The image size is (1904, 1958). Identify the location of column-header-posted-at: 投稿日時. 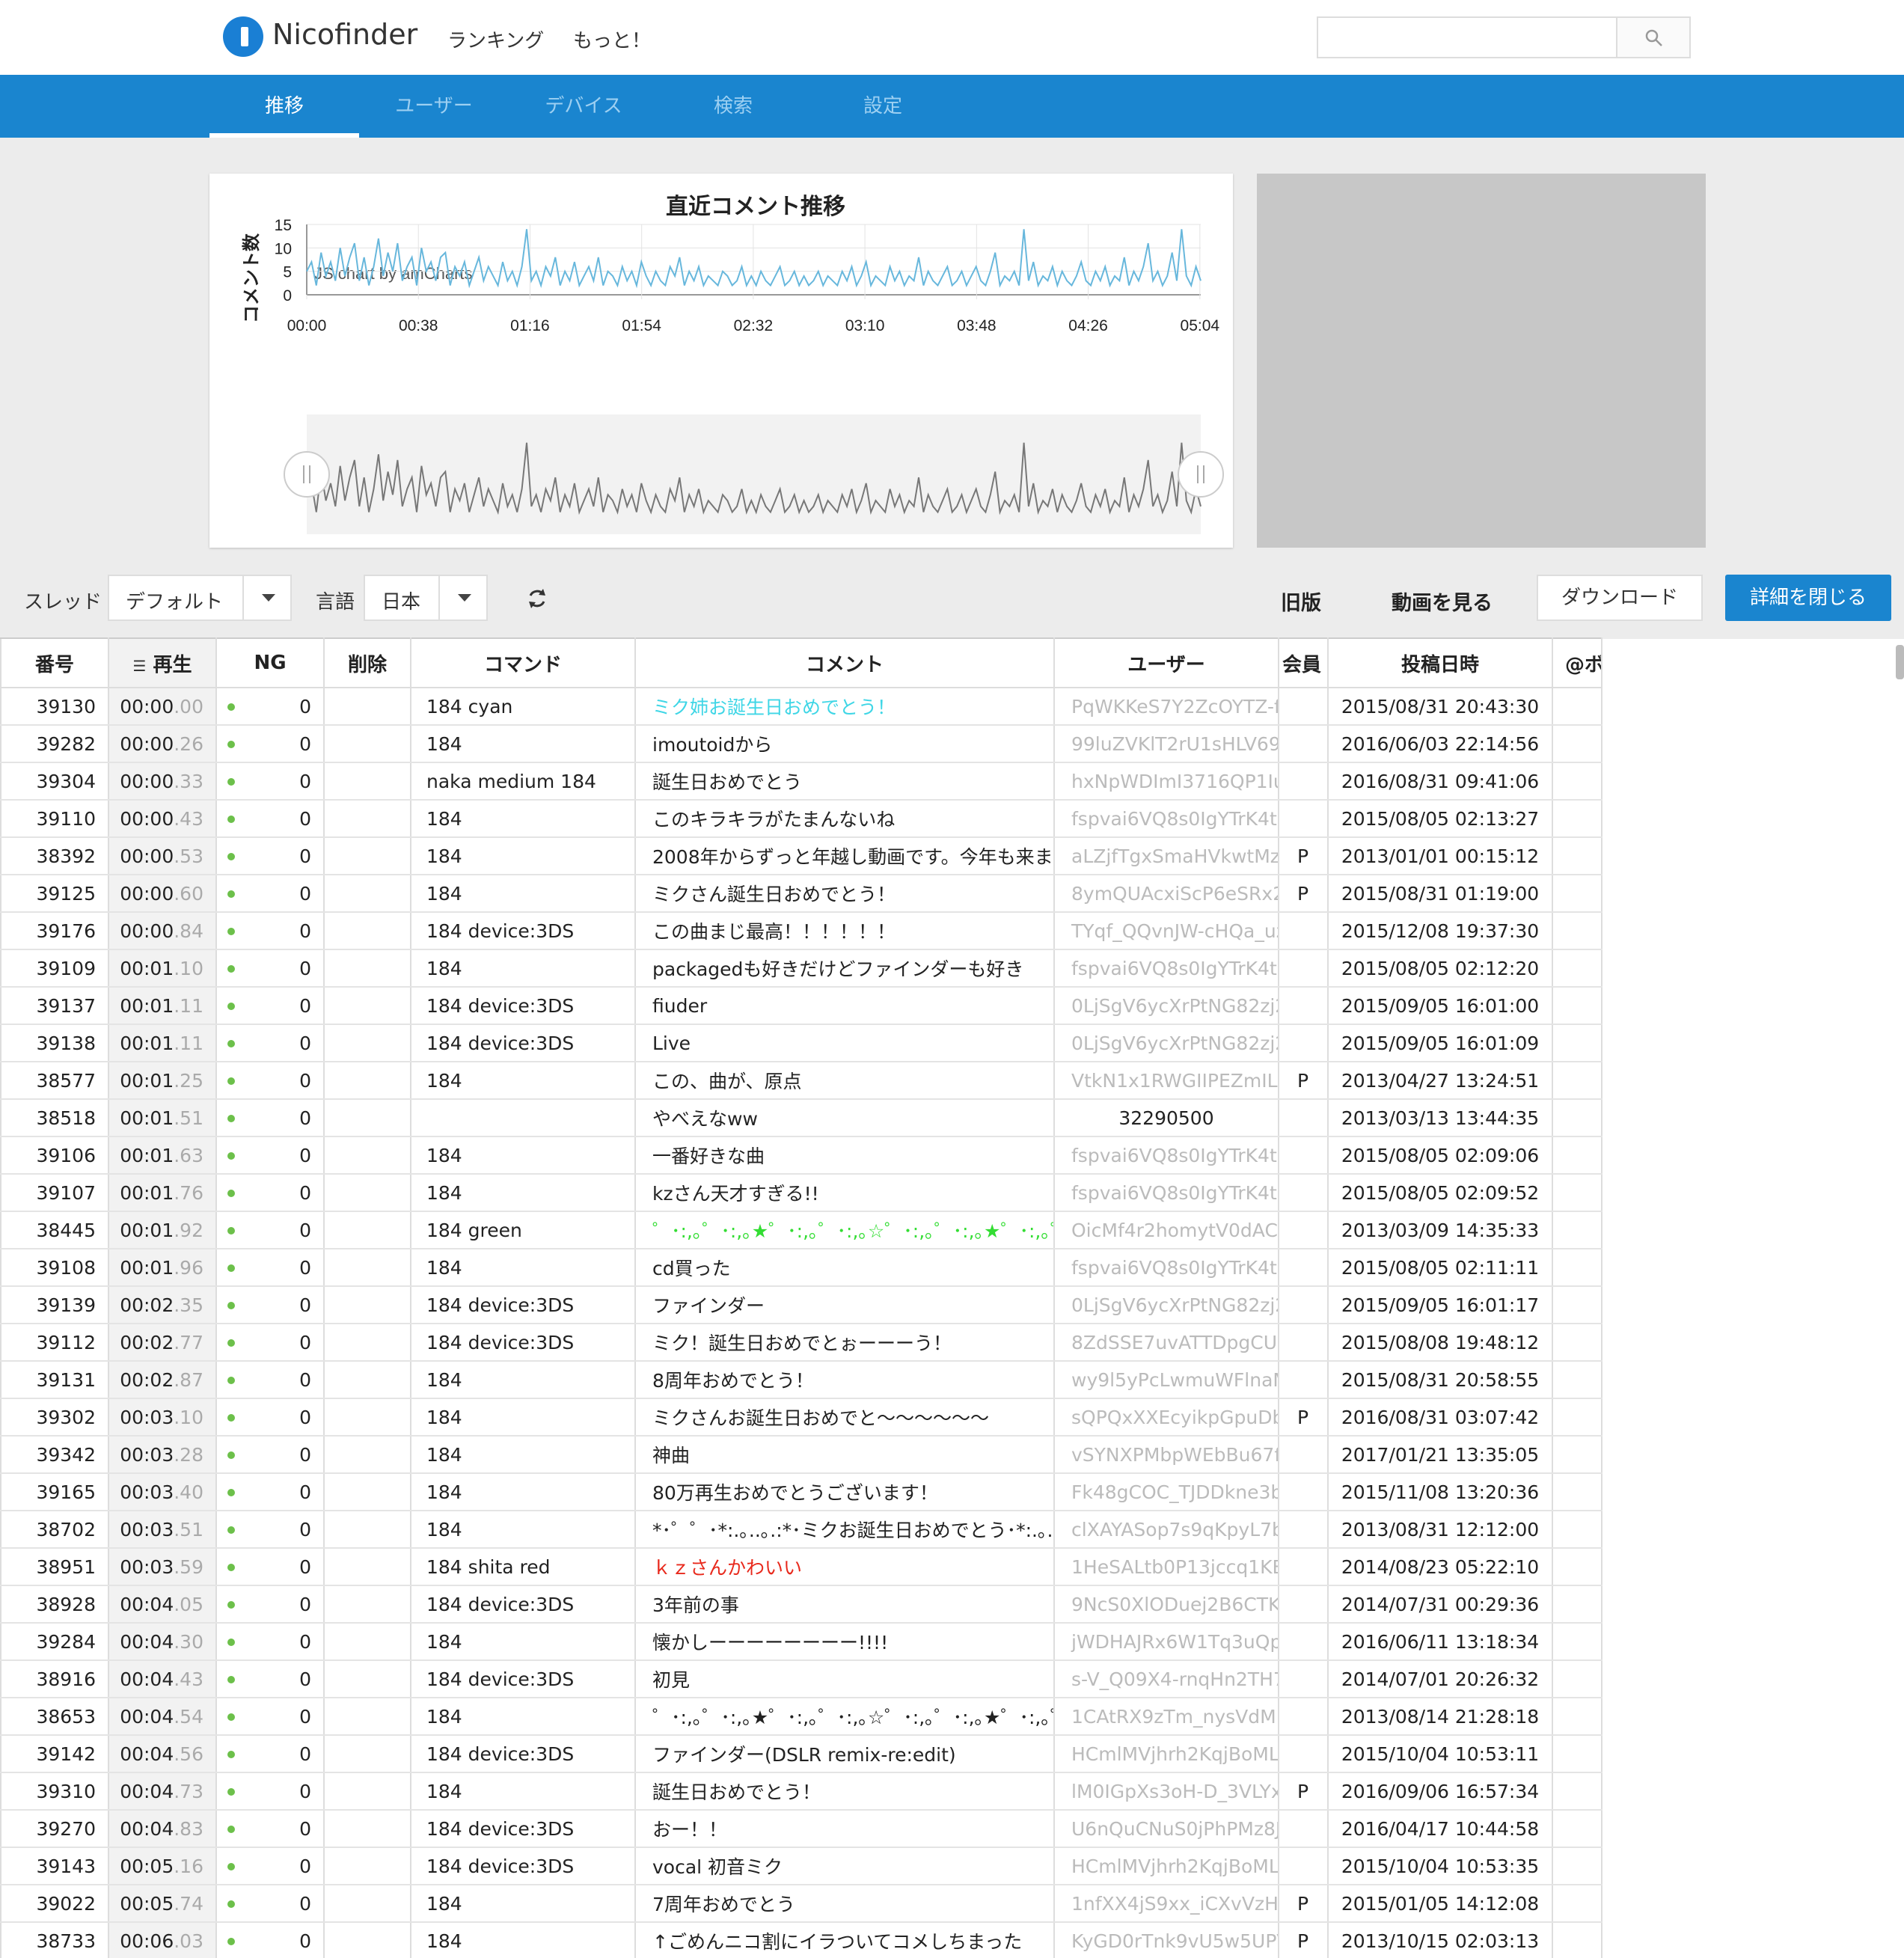
(1440, 663).